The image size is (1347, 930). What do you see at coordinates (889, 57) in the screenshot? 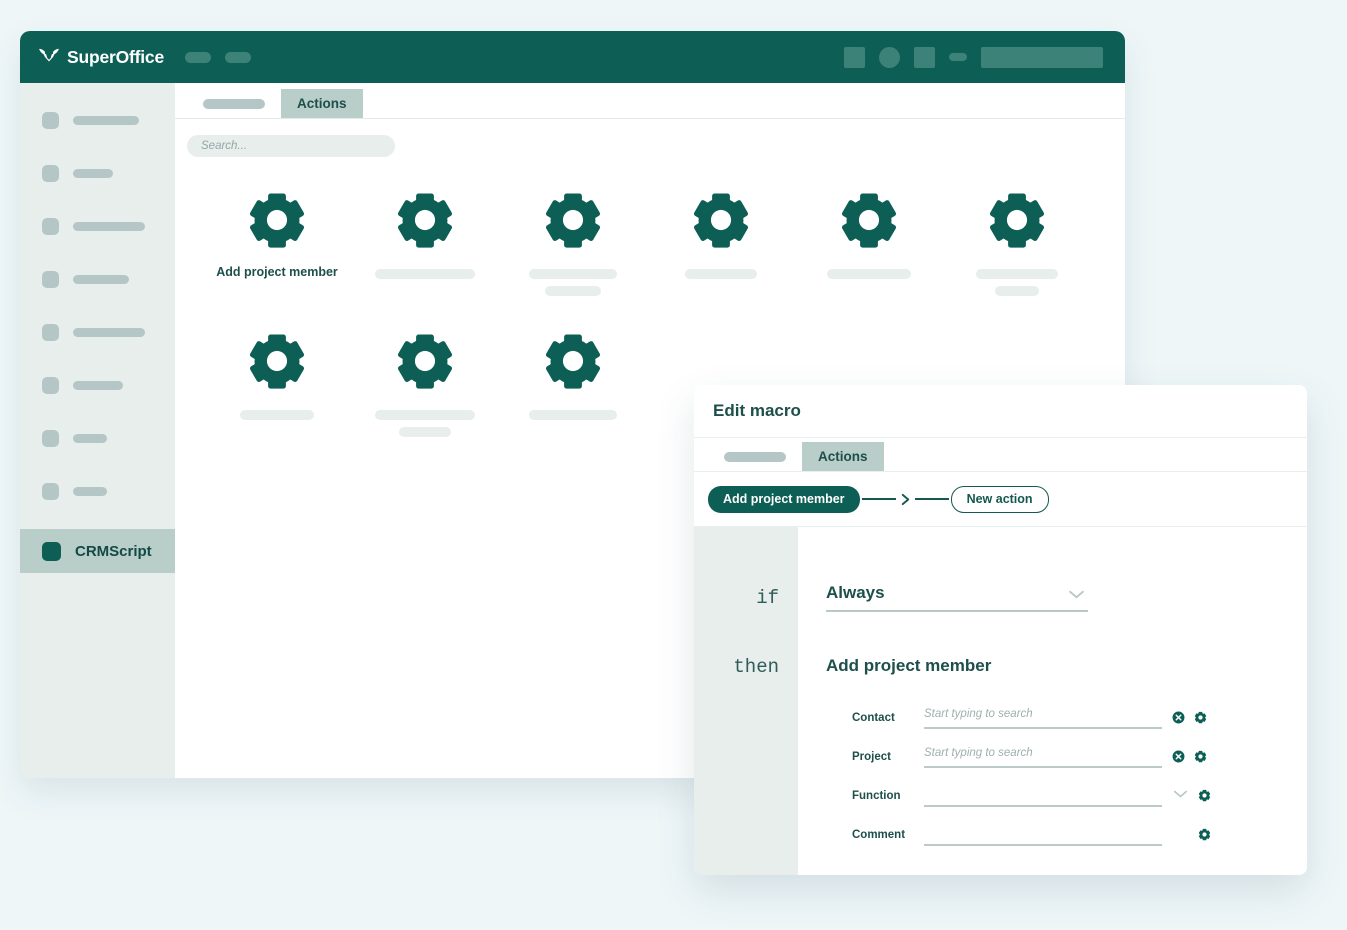
I see `header-circle-icon` at bounding box center [889, 57].